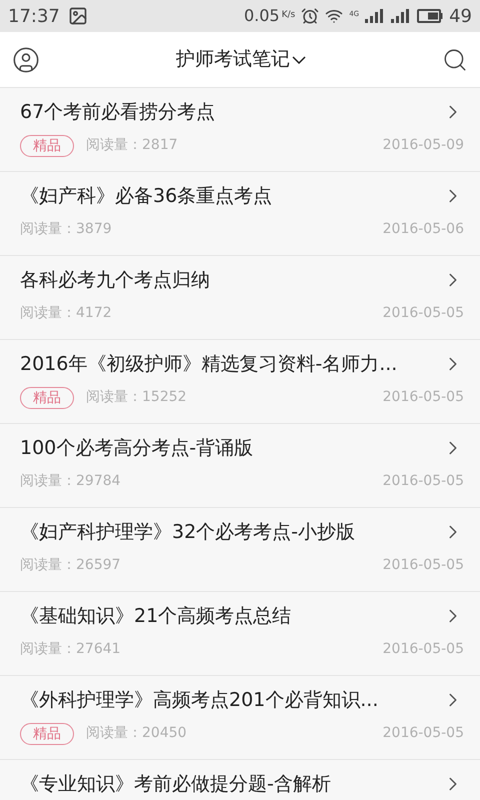 This screenshot has width=480, height=800. I want to click on article-item: 67个考前必看捞分考点 精品 阅读量：2817 2016-05-09, so click(240, 130).